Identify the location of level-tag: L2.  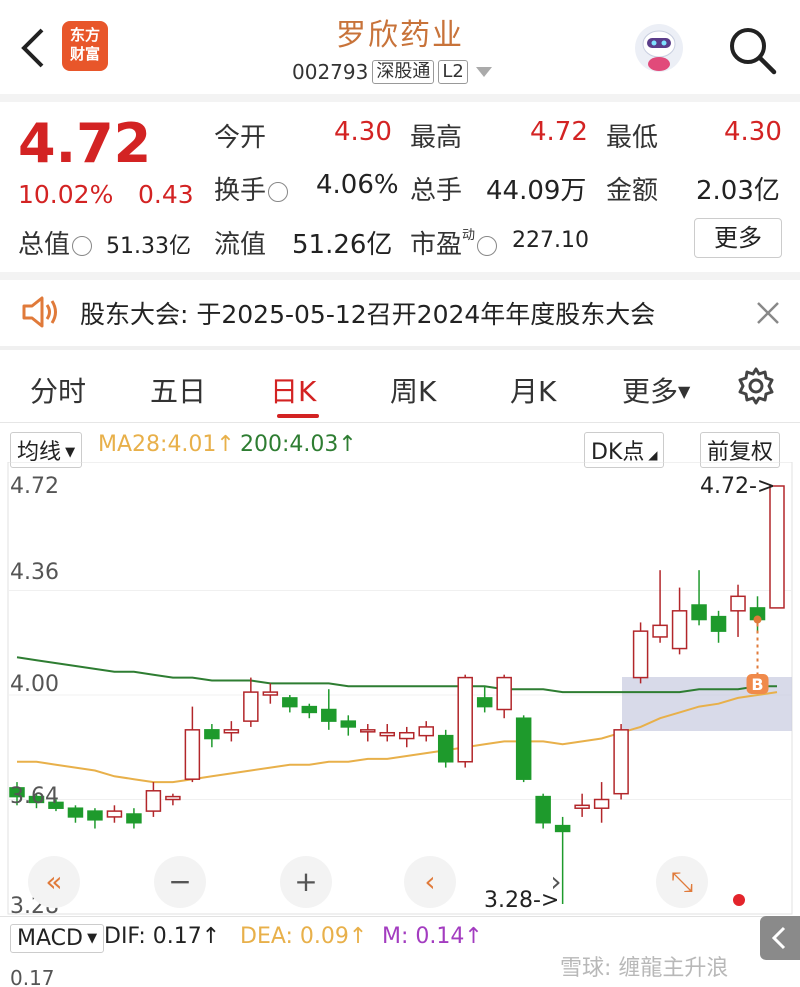
(453, 72).